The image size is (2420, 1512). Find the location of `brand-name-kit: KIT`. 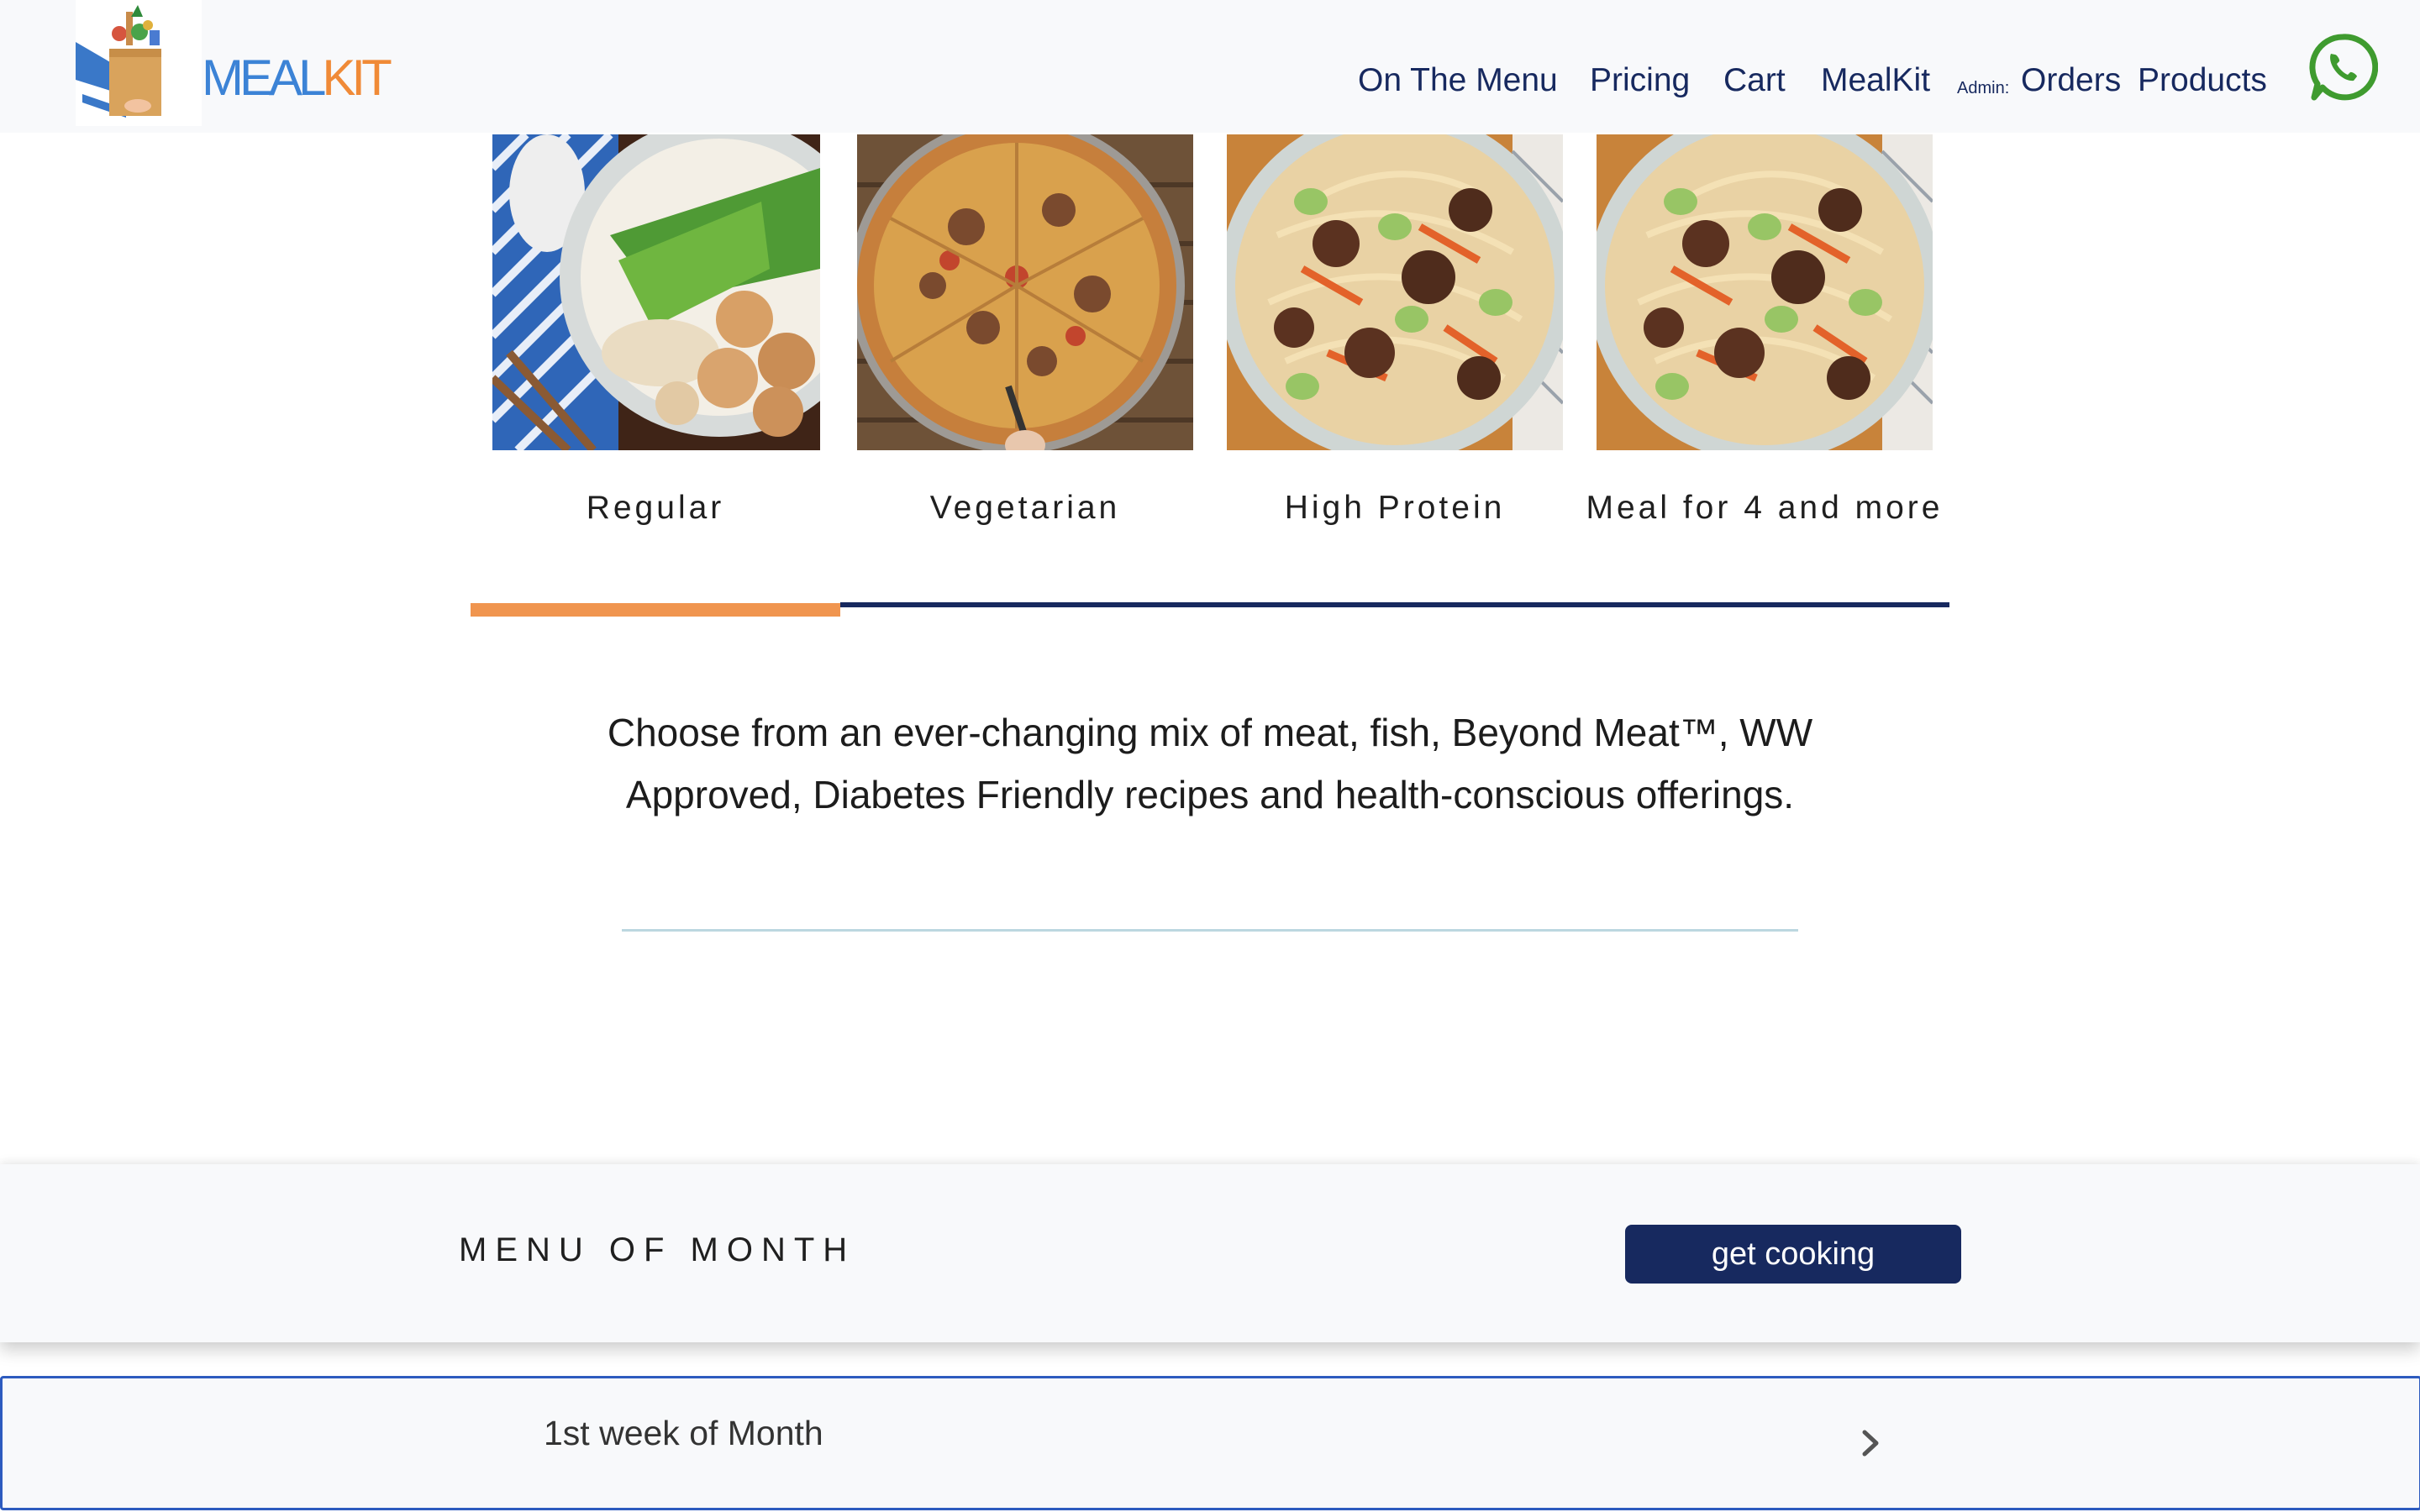

brand-name-kit: KIT is located at coordinates (357, 78).